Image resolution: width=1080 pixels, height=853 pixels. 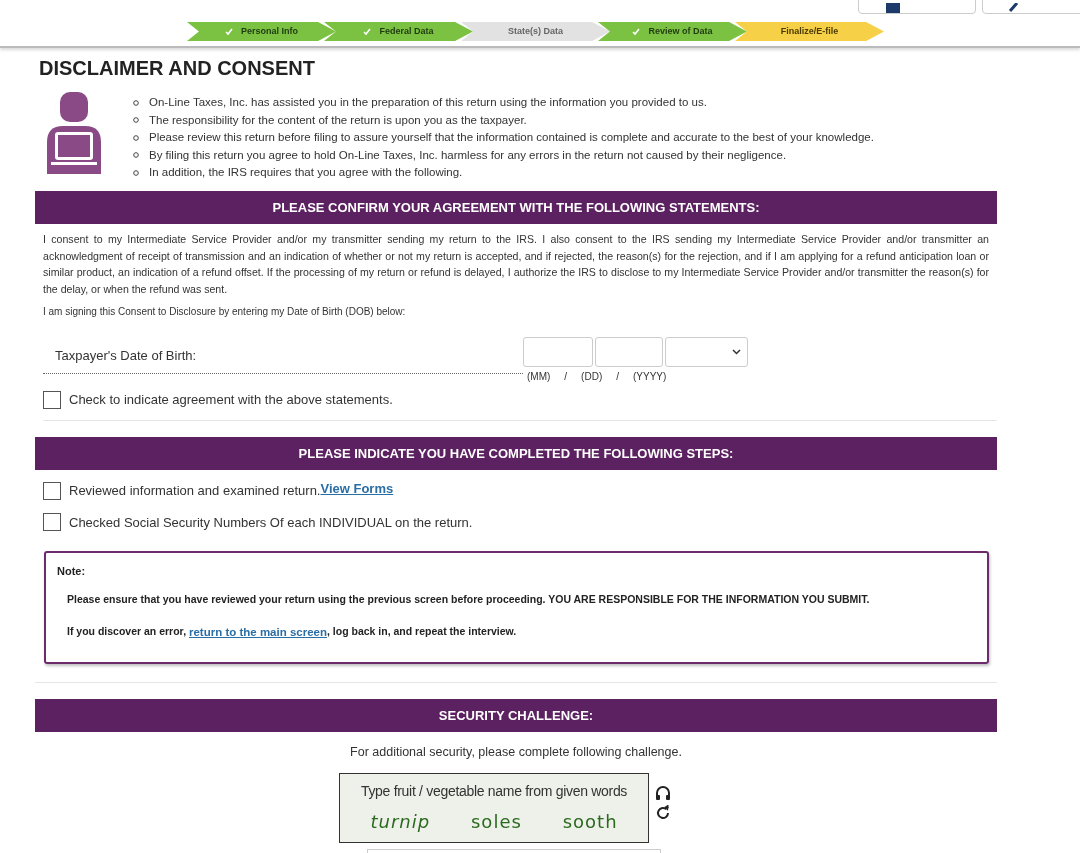 I want to click on month-field, so click(x=558, y=352).